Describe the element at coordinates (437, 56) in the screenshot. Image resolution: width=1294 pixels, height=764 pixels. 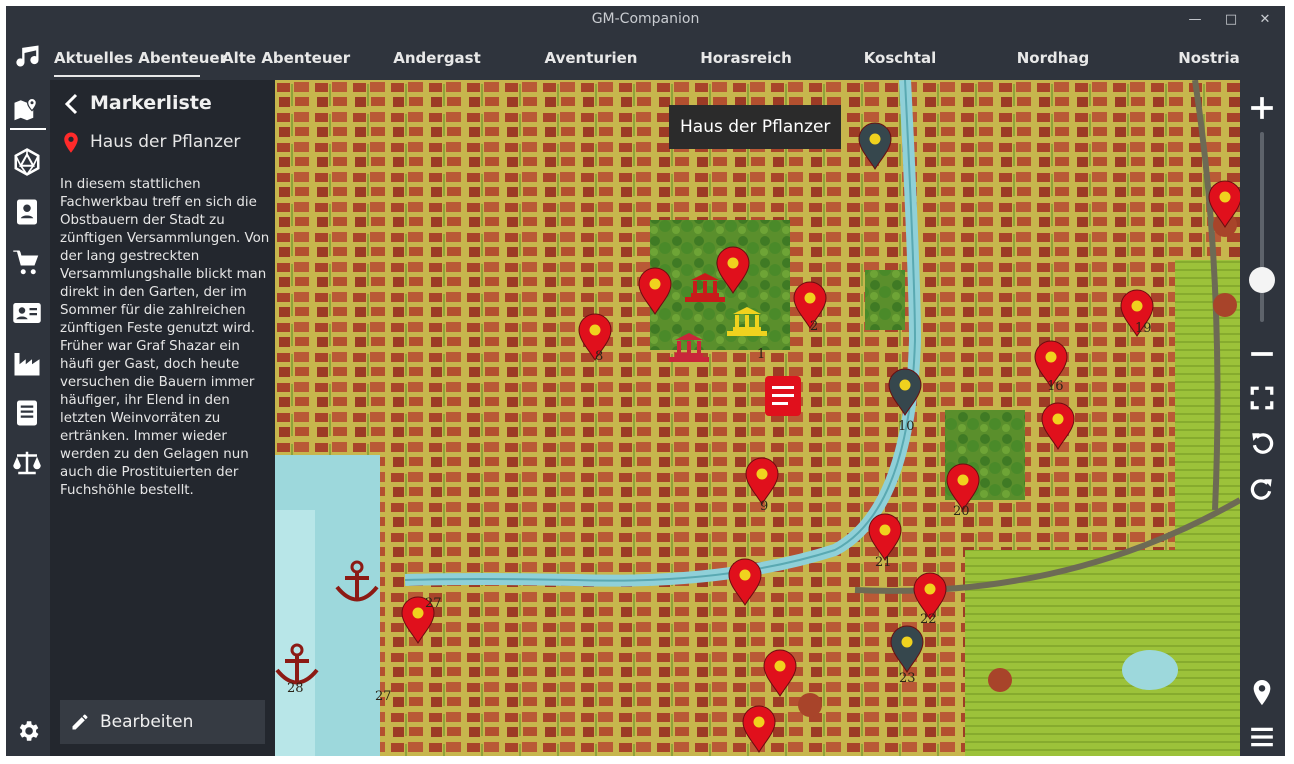
I see `tab-andergast: Andergast` at that location.